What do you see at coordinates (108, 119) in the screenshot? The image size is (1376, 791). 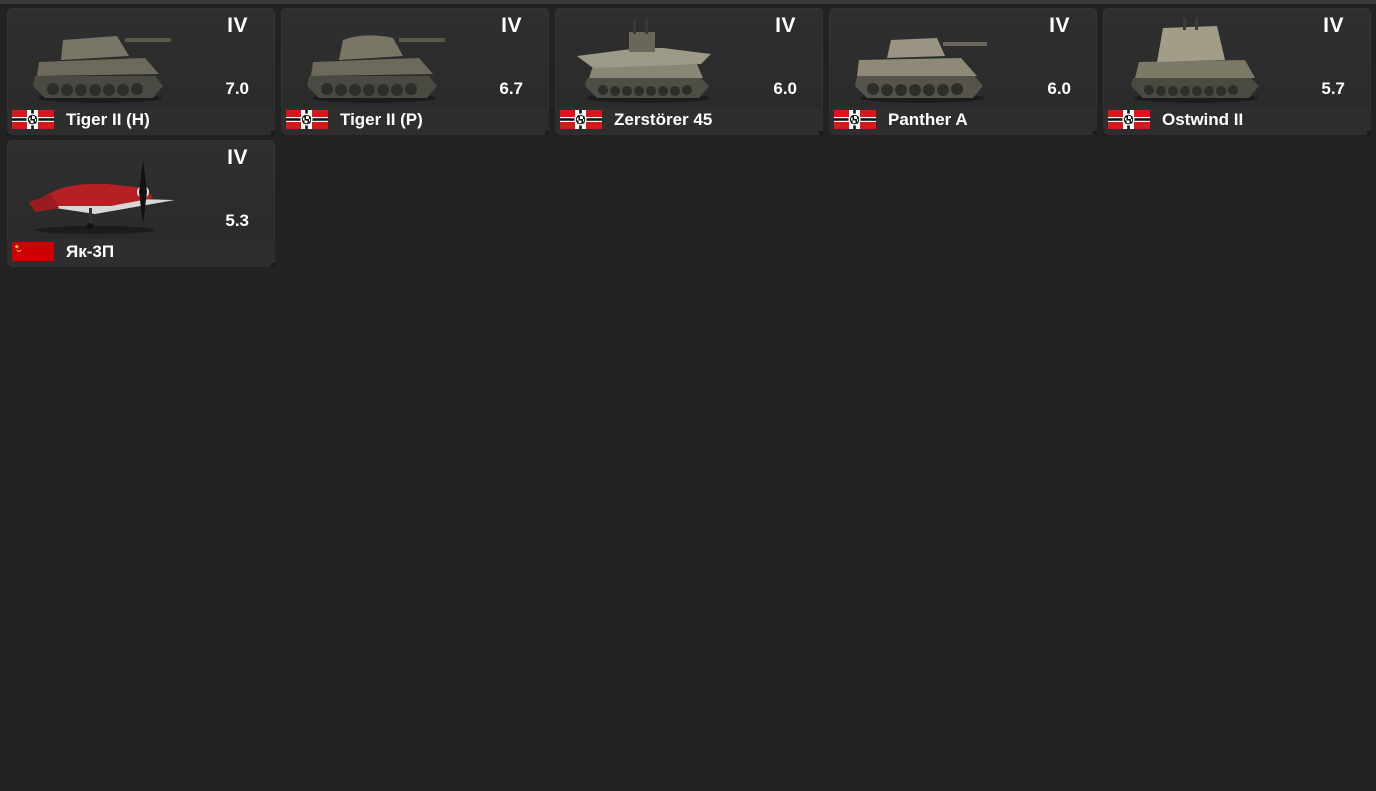 I see `vehicle-name: Tiger II (H)` at bounding box center [108, 119].